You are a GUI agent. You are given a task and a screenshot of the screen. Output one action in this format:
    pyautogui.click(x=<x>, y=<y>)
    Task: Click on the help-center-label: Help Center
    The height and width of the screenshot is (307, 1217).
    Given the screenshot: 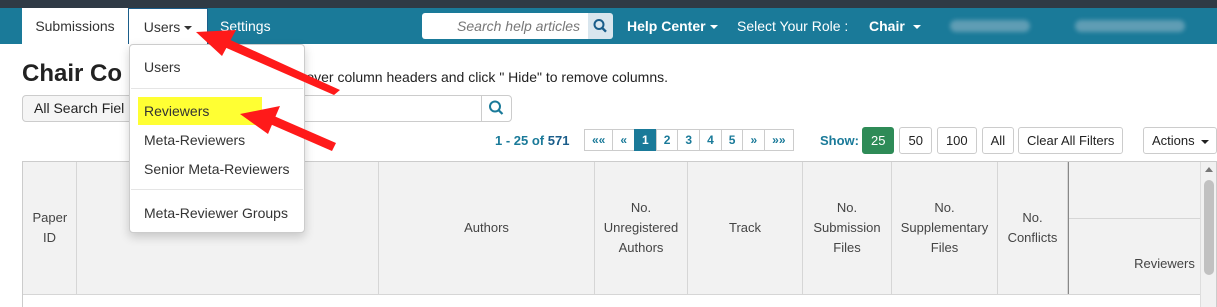 What is the action you would take?
    pyautogui.click(x=666, y=26)
    